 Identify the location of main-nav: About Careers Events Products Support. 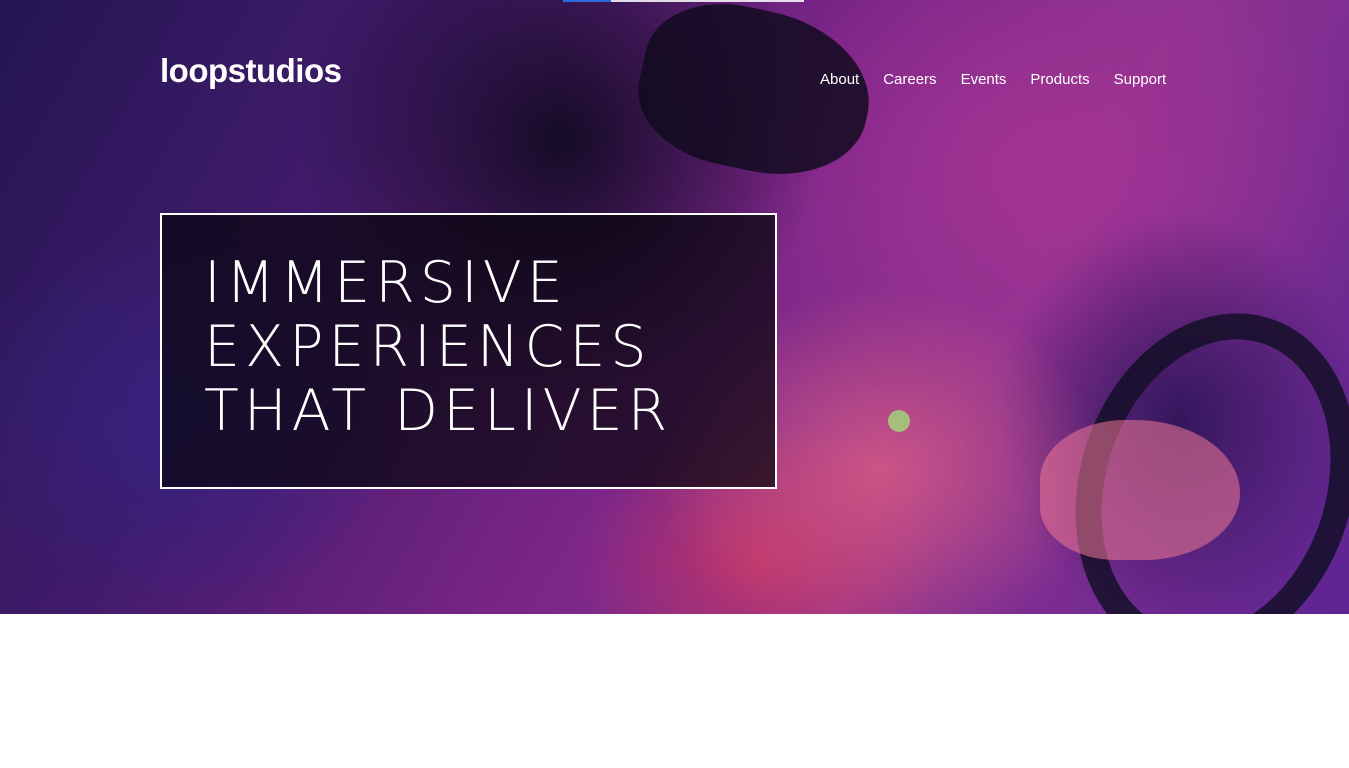
(993, 80).